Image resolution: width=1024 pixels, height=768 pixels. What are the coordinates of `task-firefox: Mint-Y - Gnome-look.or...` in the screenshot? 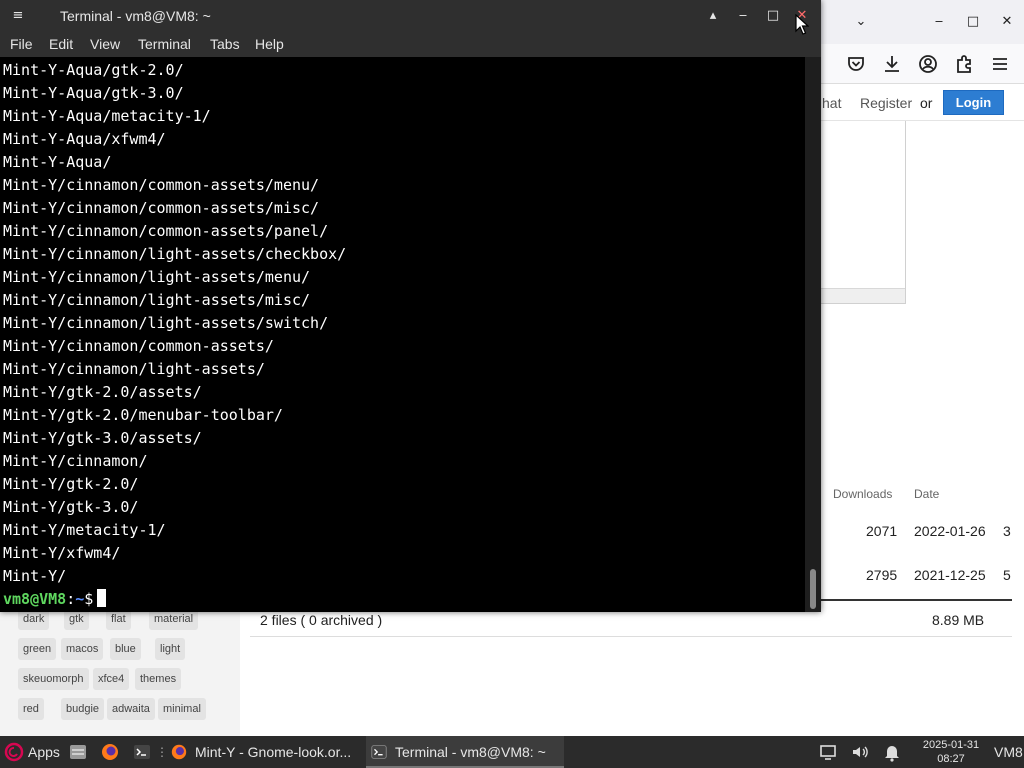 It's located at (264, 752).